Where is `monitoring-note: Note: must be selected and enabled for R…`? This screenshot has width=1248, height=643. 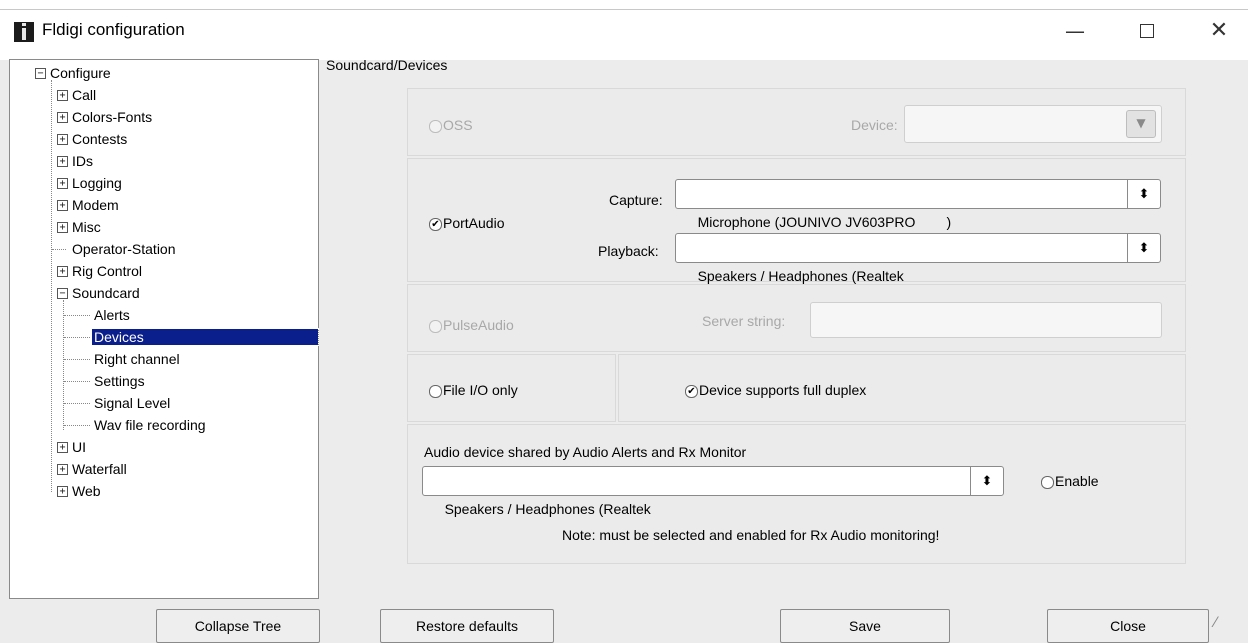
monitoring-note: Note: must be selected and enabled for R… is located at coordinates (751, 535).